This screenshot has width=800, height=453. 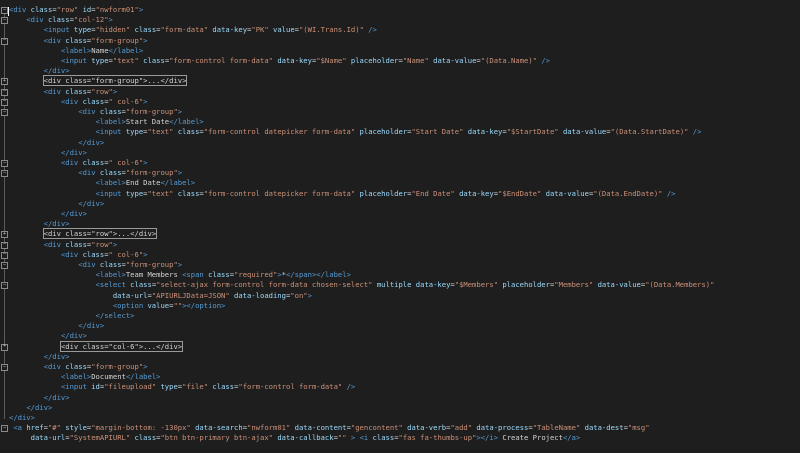 What do you see at coordinates (106, 122) in the screenshot?
I see `code-line: <label>Start Date</label>` at bounding box center [106, 122].